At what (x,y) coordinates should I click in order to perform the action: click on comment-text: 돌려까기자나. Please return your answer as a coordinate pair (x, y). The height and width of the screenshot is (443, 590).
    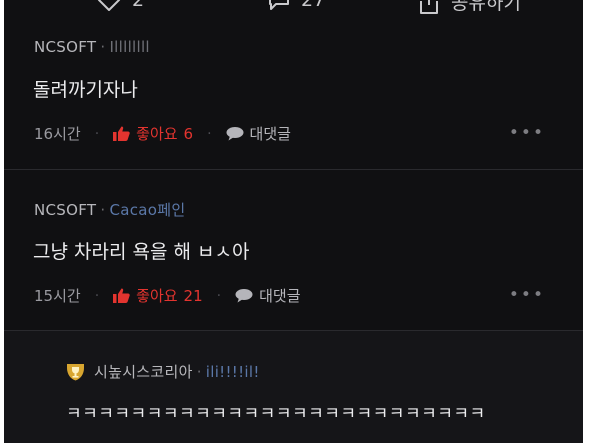
    Looking at the image, I should click on (85, 90).